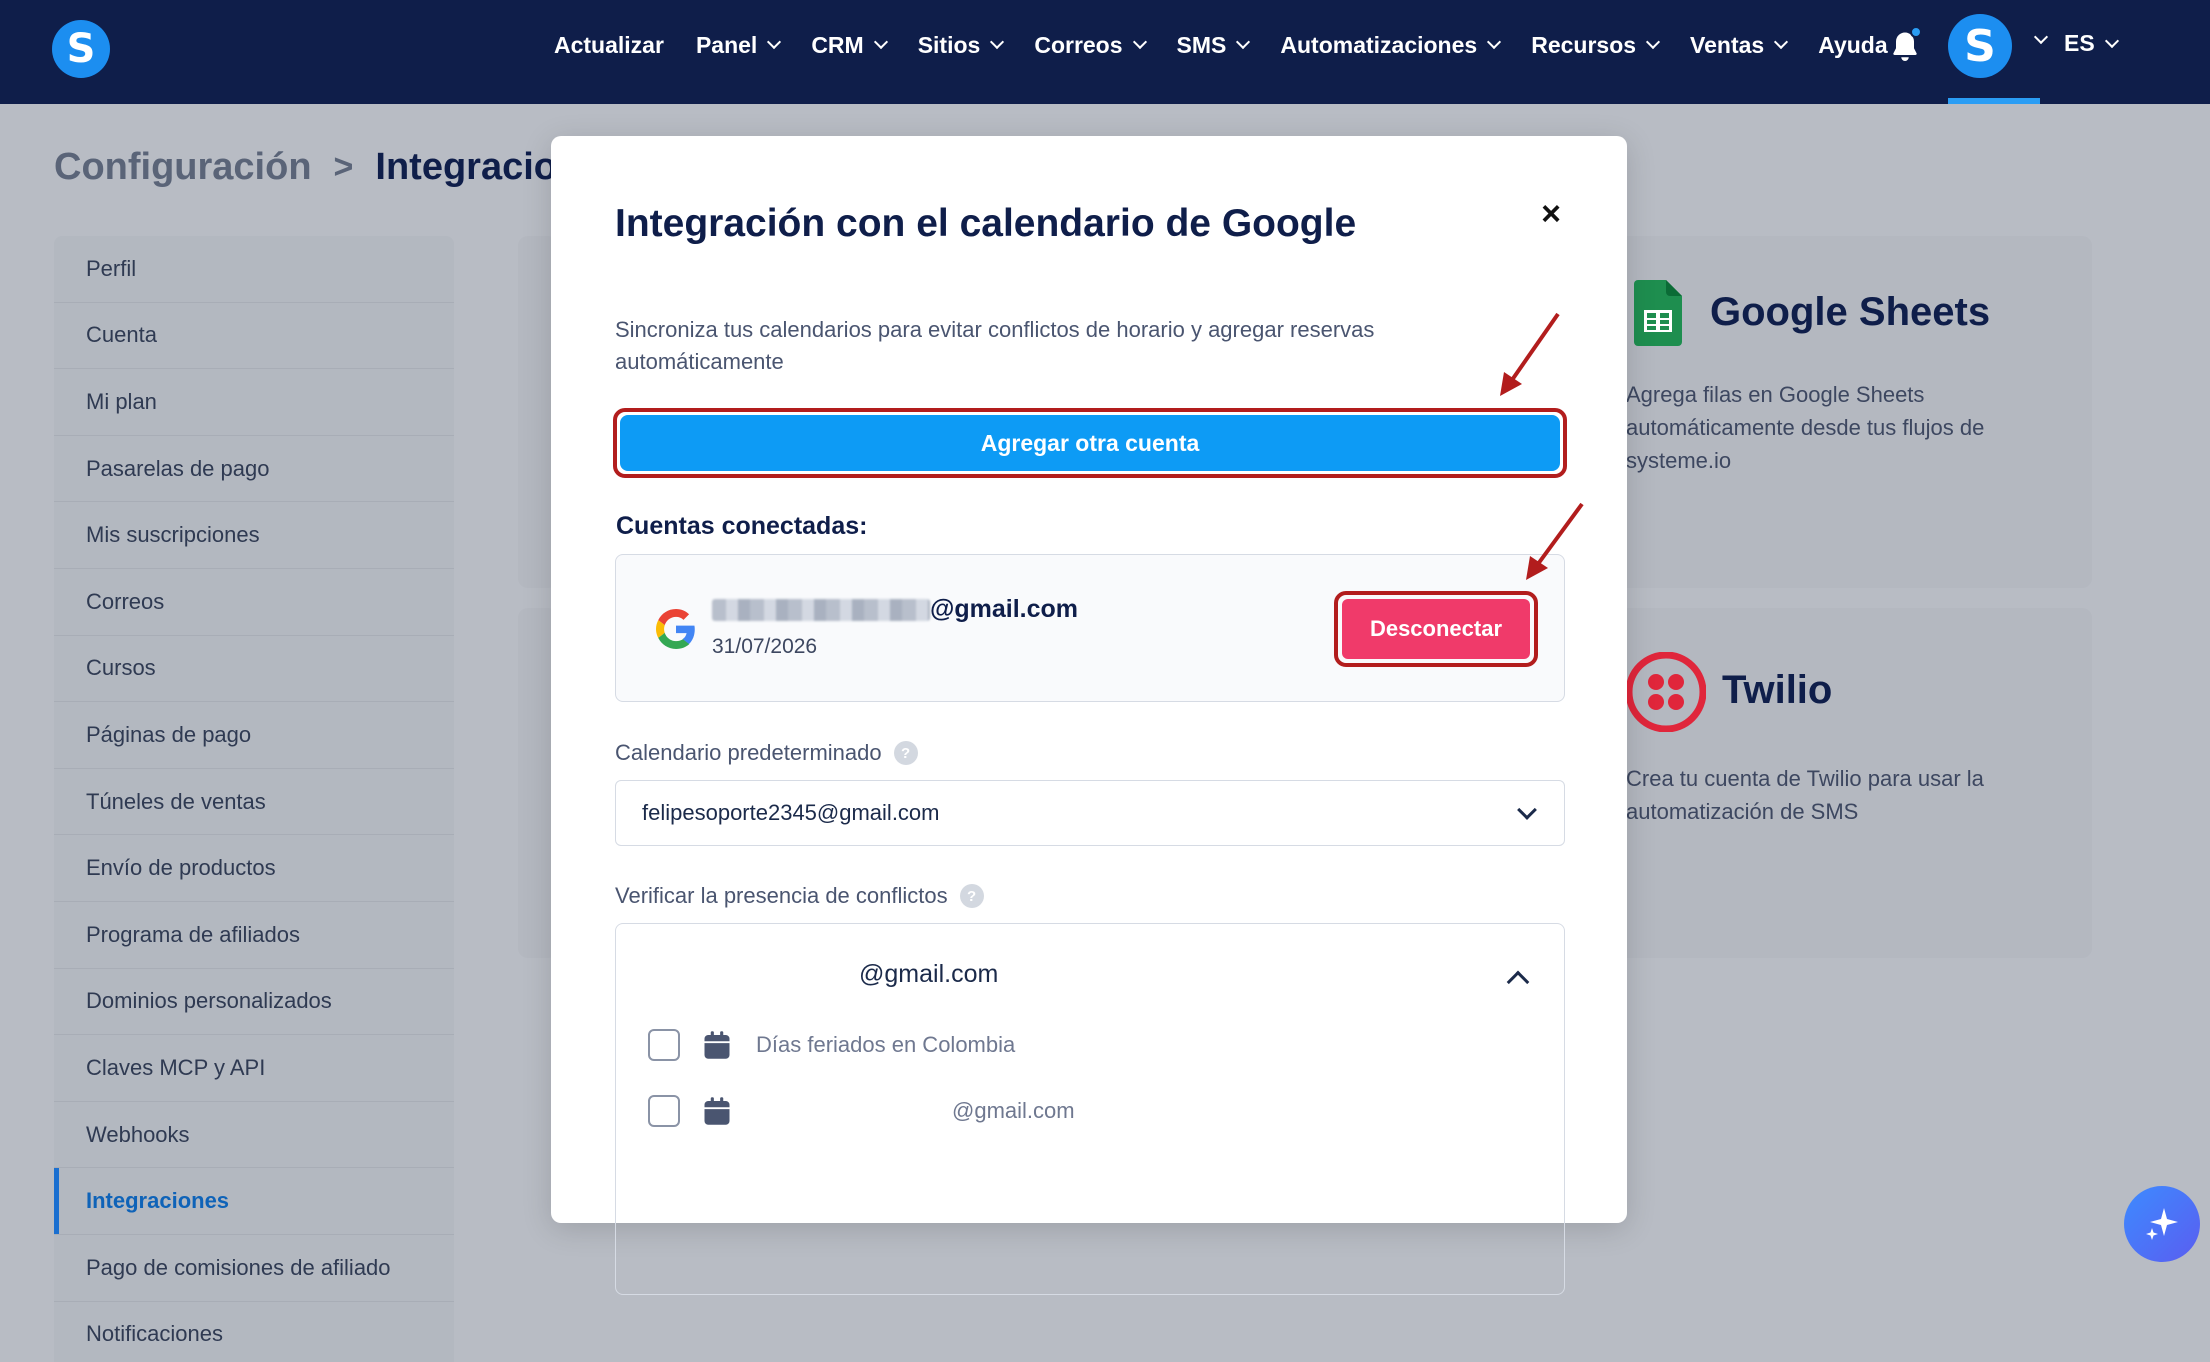 Image resolution: width=2210 pixels, height=1362 pixels. I want to click on avatar-letter: S, so click(1980, 46).